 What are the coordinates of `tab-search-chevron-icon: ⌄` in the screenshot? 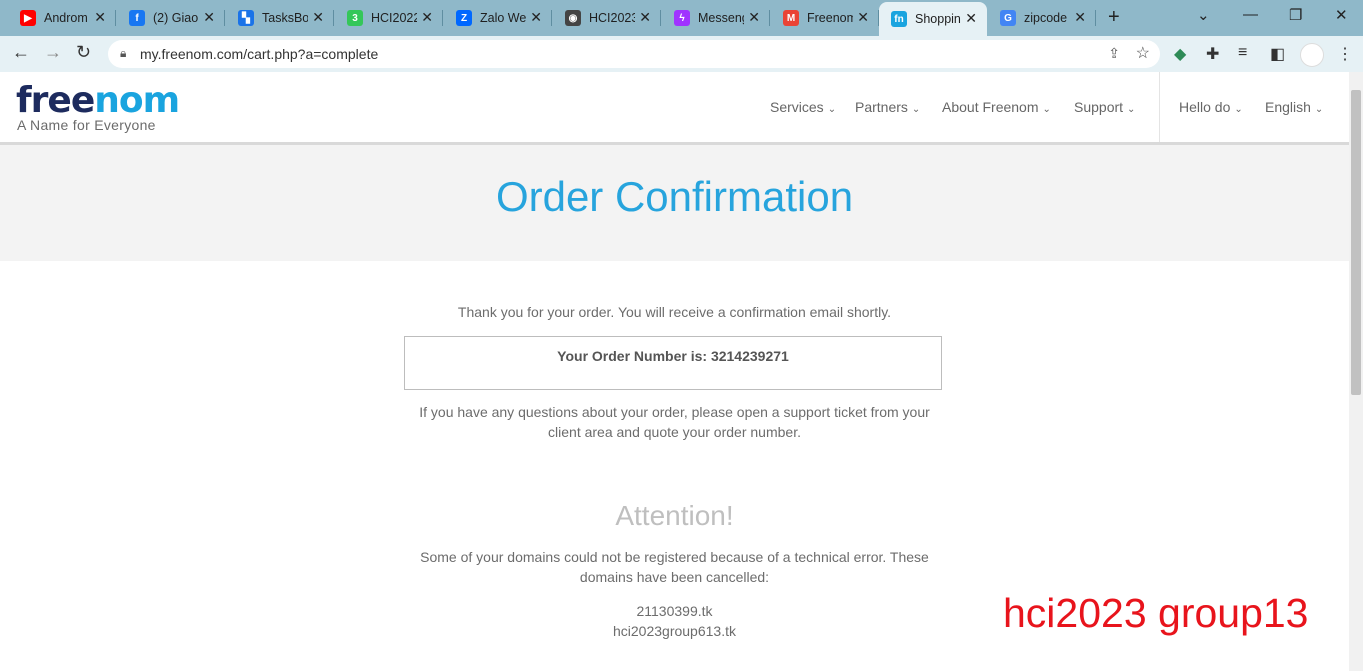 It's located at (1203, 15).